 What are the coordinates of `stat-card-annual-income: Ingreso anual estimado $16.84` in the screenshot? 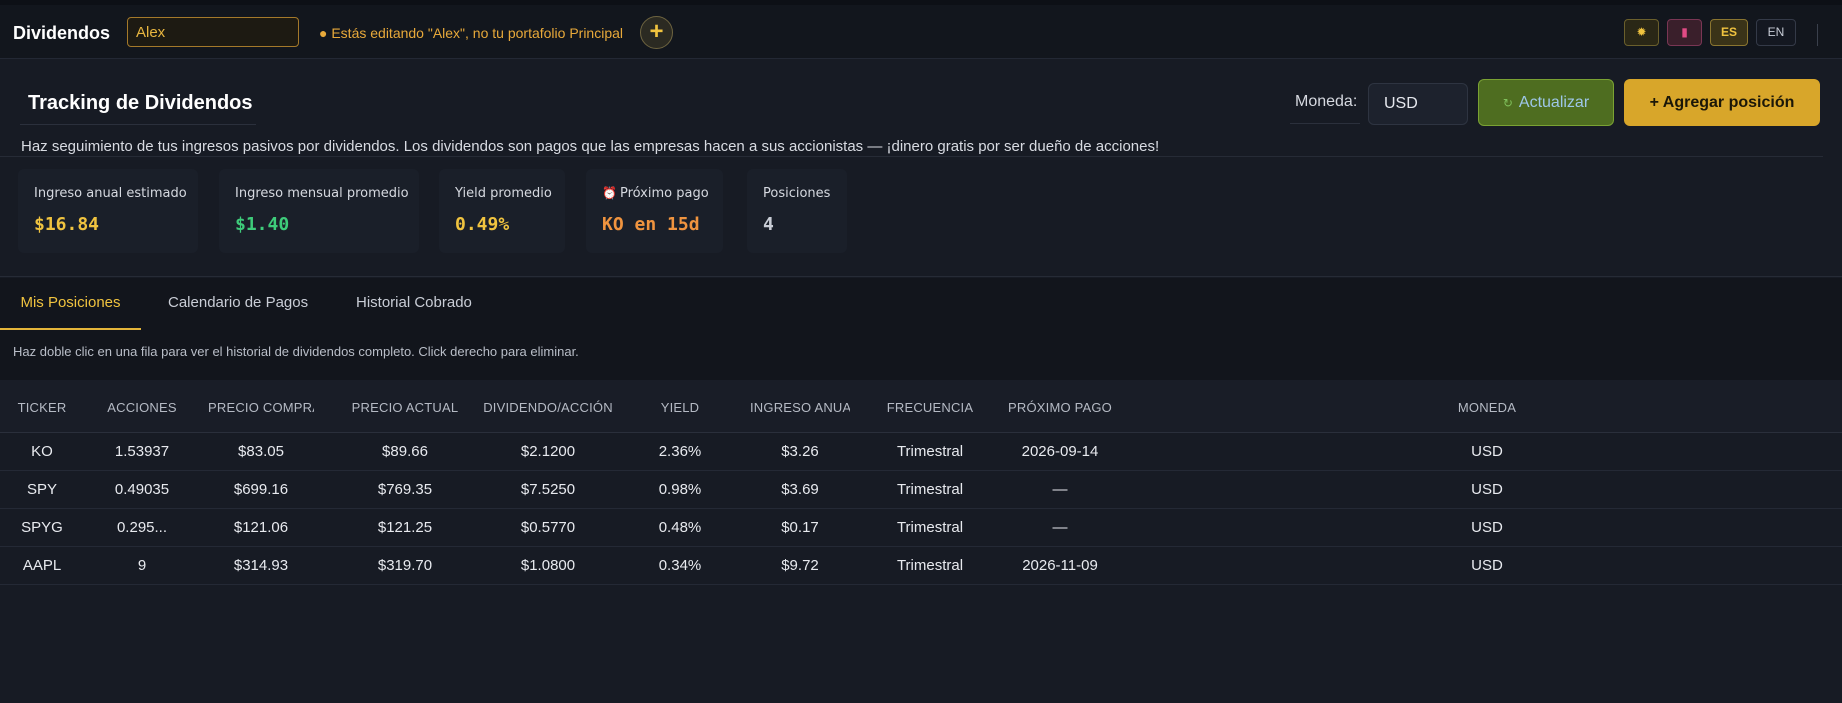 It's located at (108, 211).